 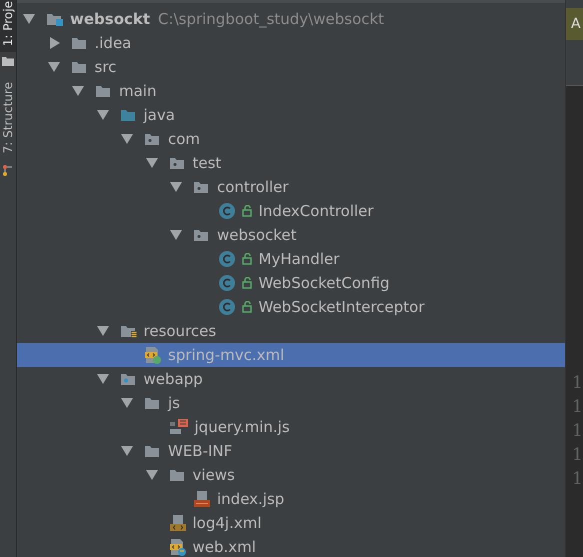 What do you see at coordinates (291, 499) in the screenshot?
I see `tree-row: index.jsp` at bounding box center [291, 499].